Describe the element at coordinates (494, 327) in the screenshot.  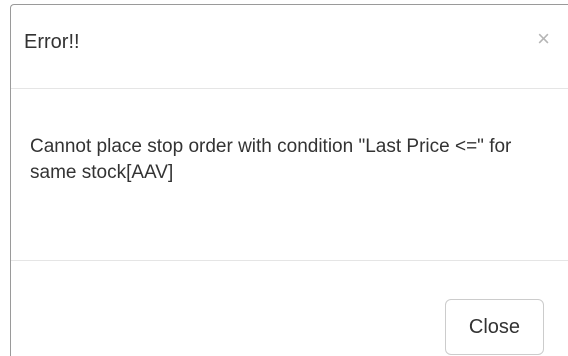
I see `close-button: Close` at that location.